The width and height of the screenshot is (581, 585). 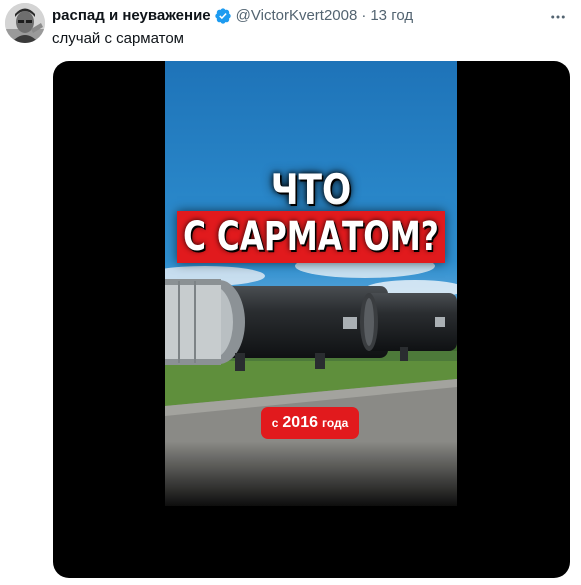 I want to click on author-handle: @VictorKvert2008, so click(x=297, y=16).